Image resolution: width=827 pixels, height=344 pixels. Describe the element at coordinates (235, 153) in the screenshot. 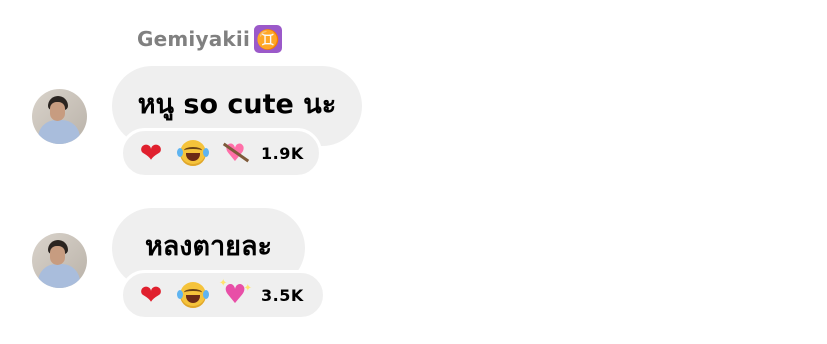

I see `heart-with-arrow-icon: ♥` at that location.